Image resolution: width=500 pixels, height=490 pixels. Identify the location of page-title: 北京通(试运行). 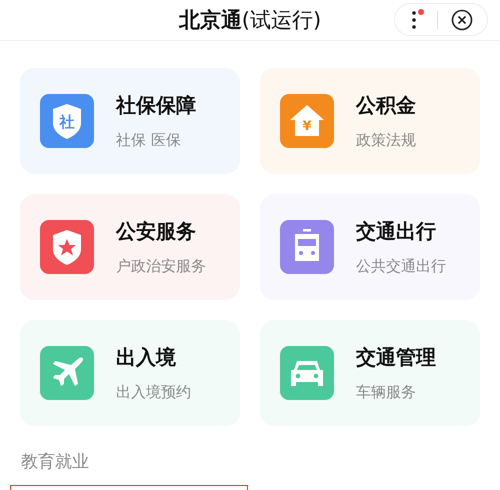
(250, 20).